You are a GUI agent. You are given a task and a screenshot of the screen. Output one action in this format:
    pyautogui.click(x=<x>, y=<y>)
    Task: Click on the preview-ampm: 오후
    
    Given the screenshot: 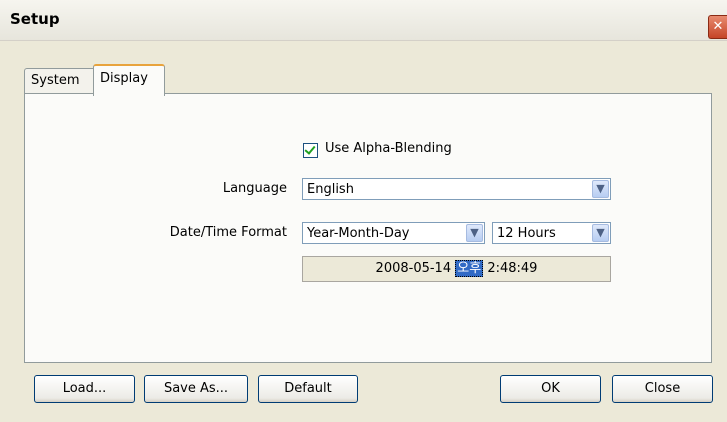 What is the action you would take?
    pyautogui.click(x=469, y=268)
    